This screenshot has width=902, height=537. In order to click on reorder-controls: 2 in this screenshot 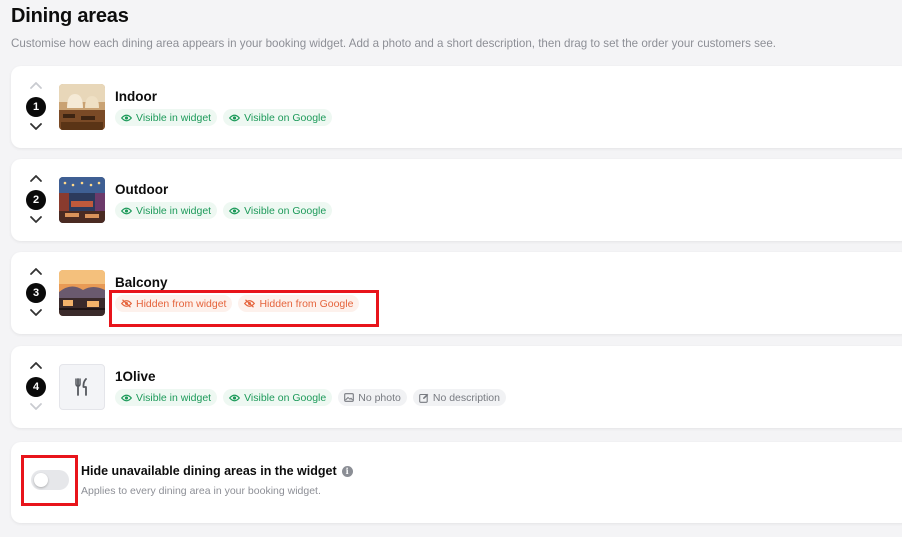, I will do `click(36, 200)`.